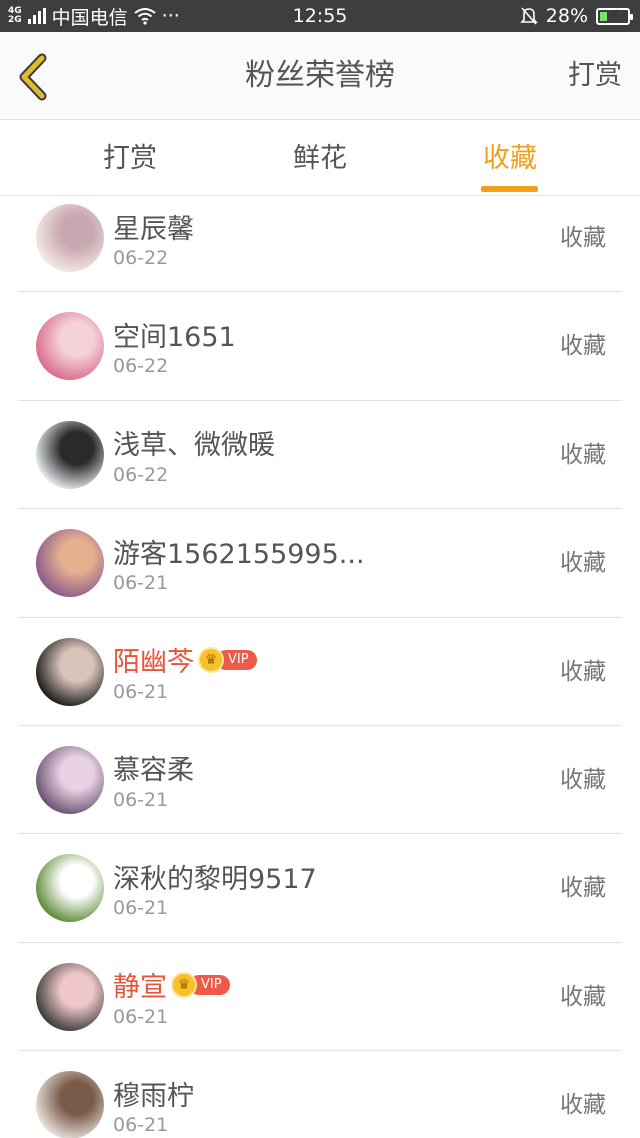 Image resolution: width=640 pixels, height=1138 pixels. Describe the element at coordinates (320, 346) in the screenshot. I see `list-item: 空间1651 06-22 收藏` at that location.